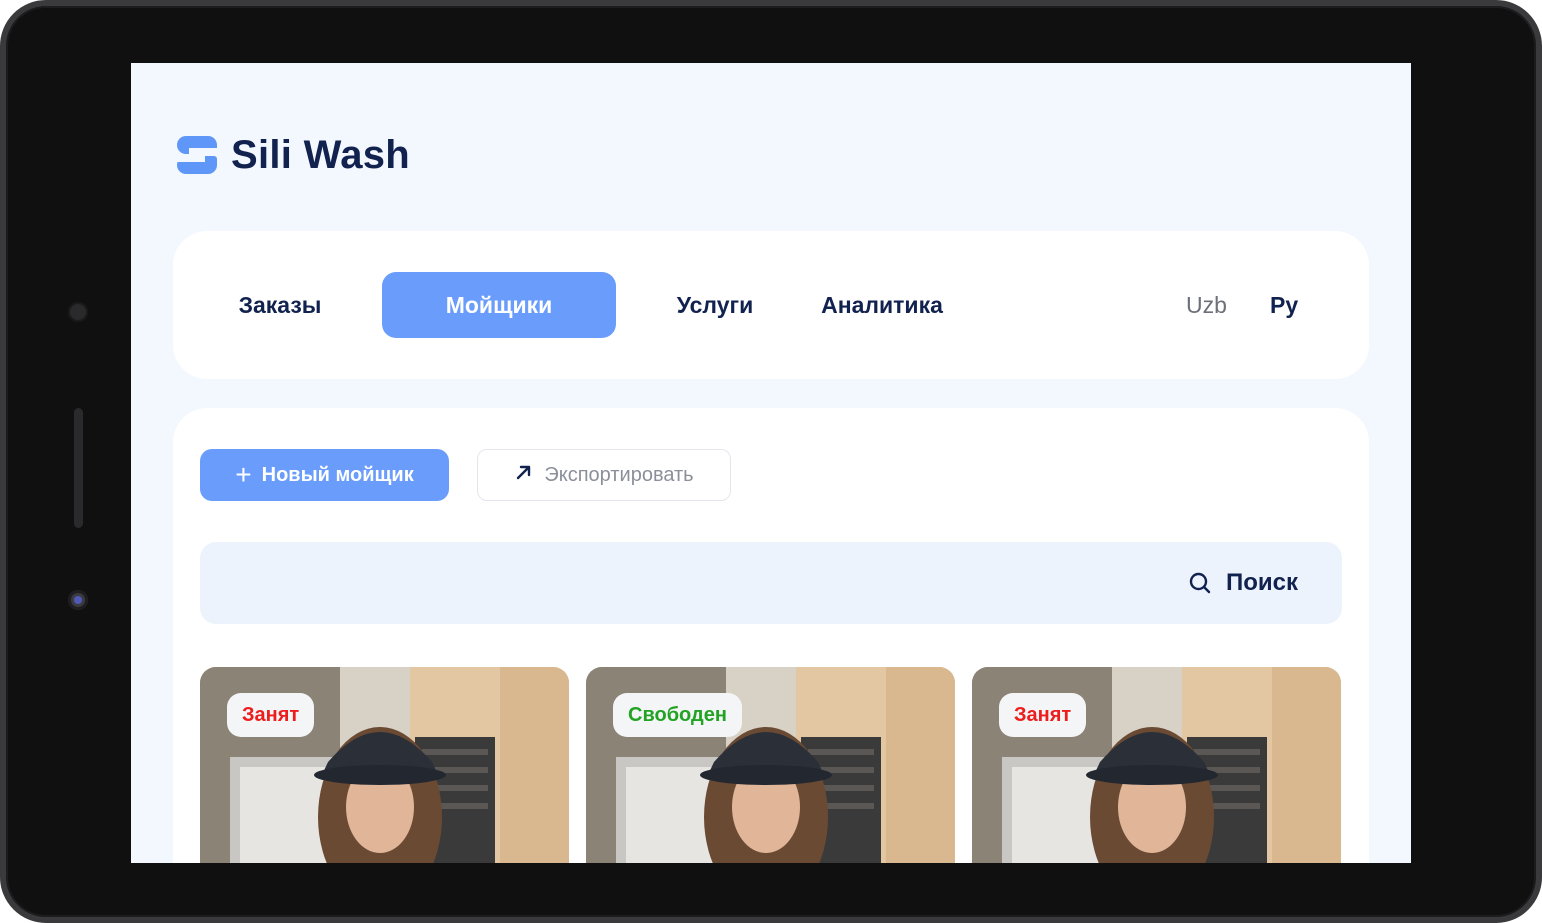 Image resolution: width=1542 pixels, height=923 pixels. I want to click on search-label: Поиск, so click(1261, 582).